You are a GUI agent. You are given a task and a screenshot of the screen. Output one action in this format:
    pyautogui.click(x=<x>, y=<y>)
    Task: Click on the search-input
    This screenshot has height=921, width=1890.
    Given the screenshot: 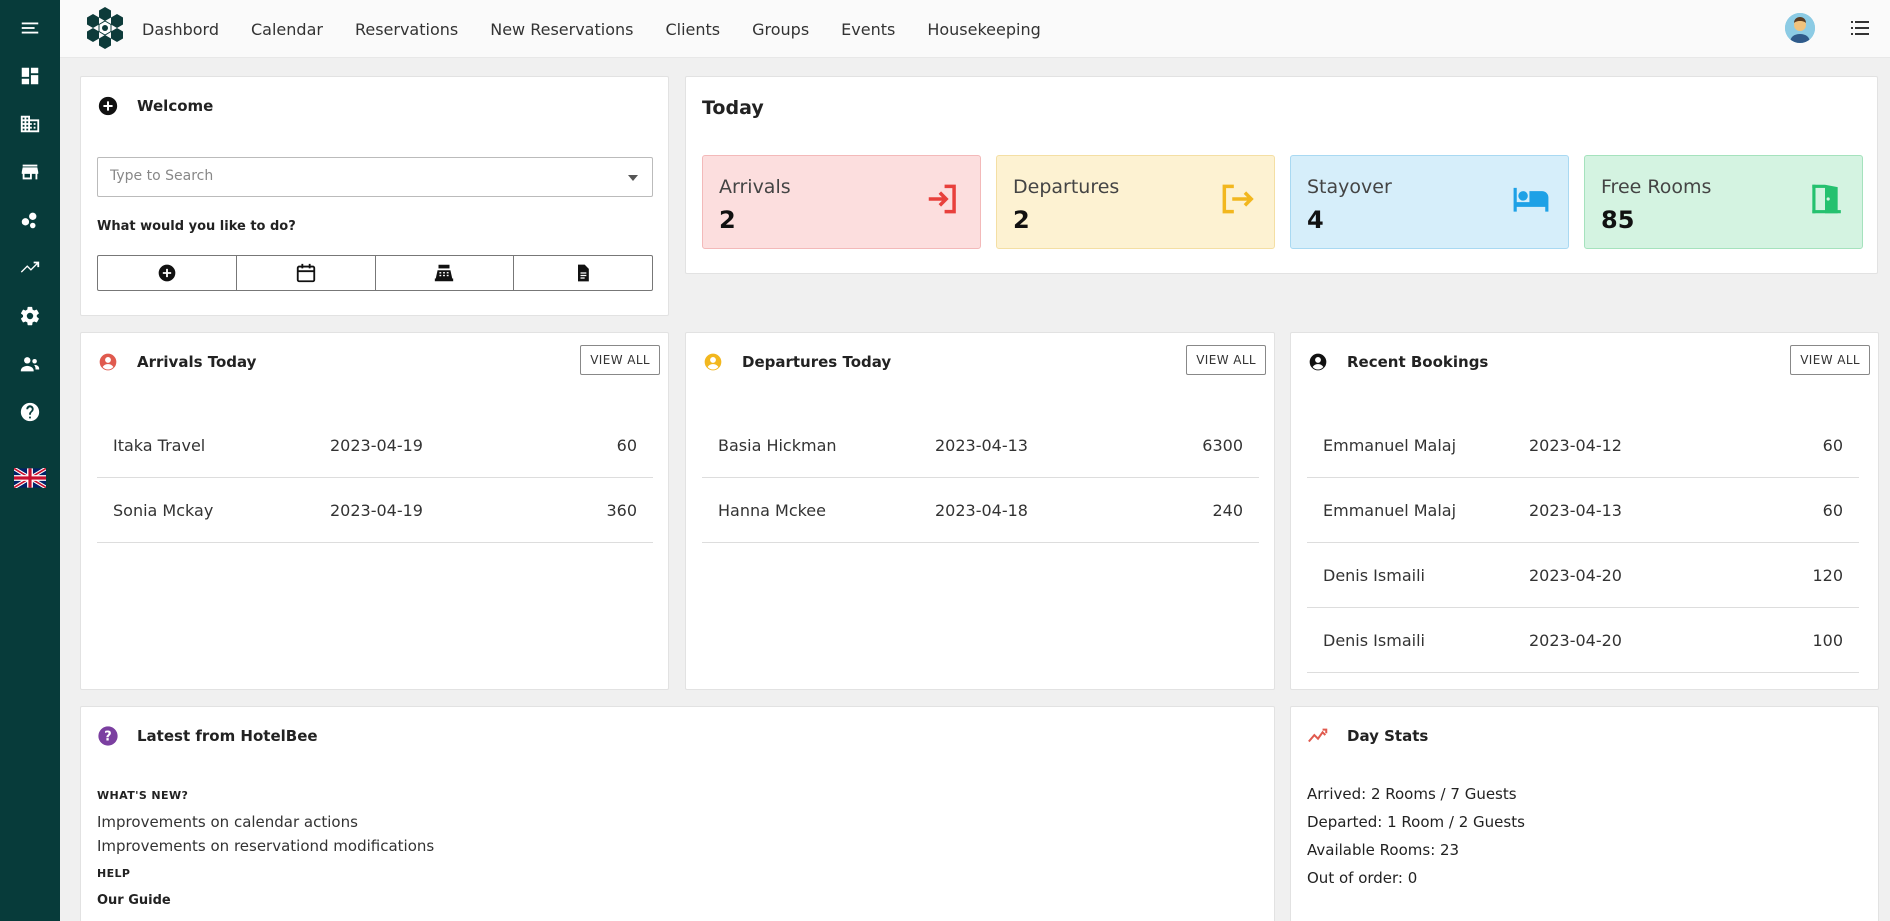 What is the action you would take?
    pyautogui.click(x=350, y=176)
    